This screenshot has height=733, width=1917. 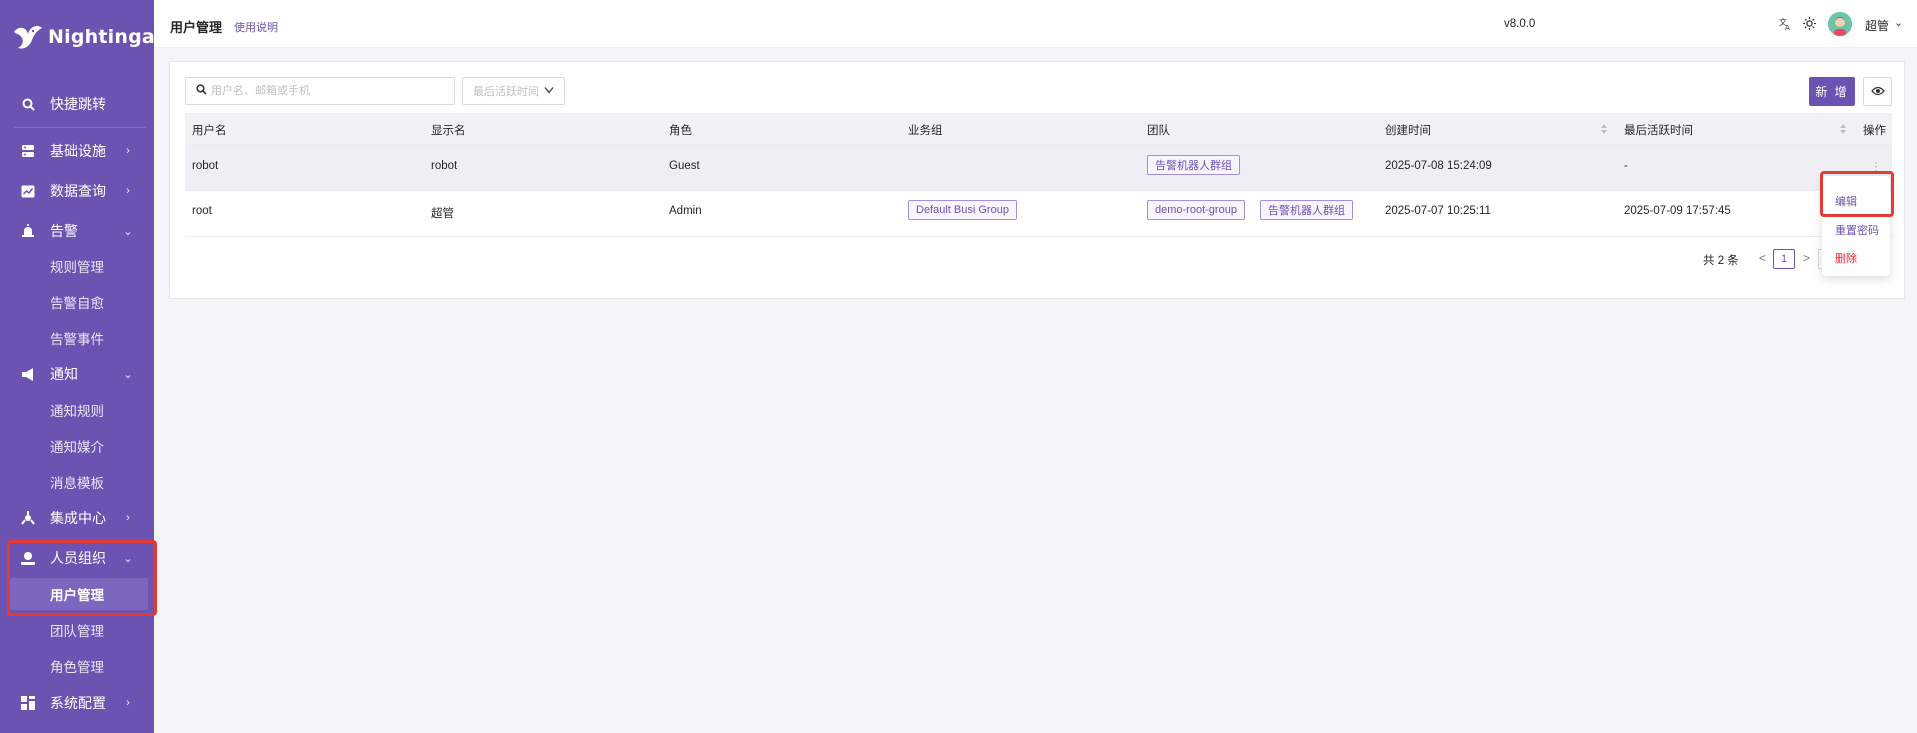 What do you see at coordinates (1626, 166) in the screenshot?
I see `cell-last-active: -` at bounding box center [1626, 166].